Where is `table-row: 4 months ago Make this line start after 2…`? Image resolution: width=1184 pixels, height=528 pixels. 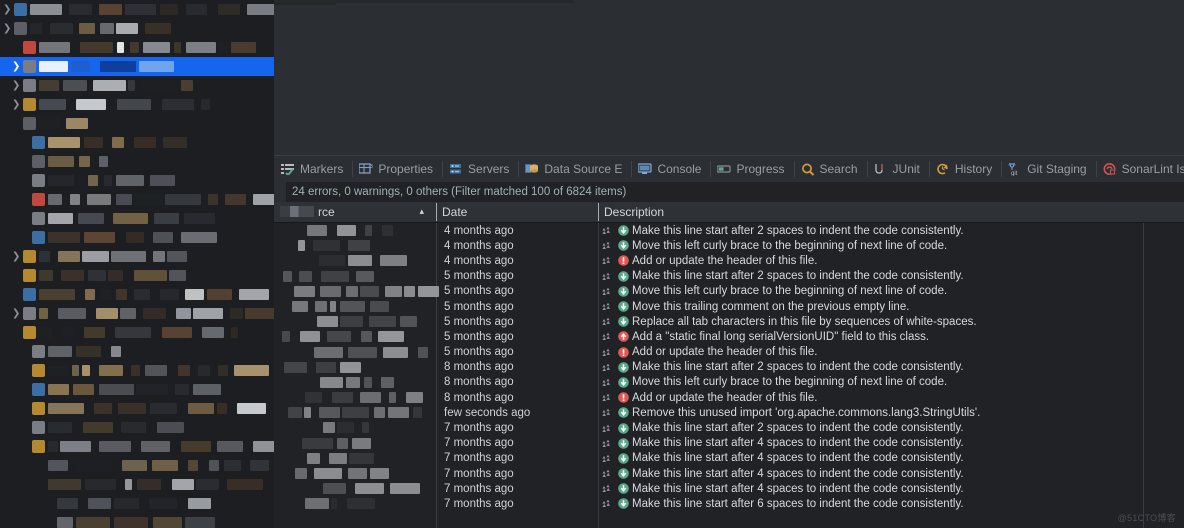
table-row: 4 months ago Make this line start after 2… is located at coordinates (729, 230).